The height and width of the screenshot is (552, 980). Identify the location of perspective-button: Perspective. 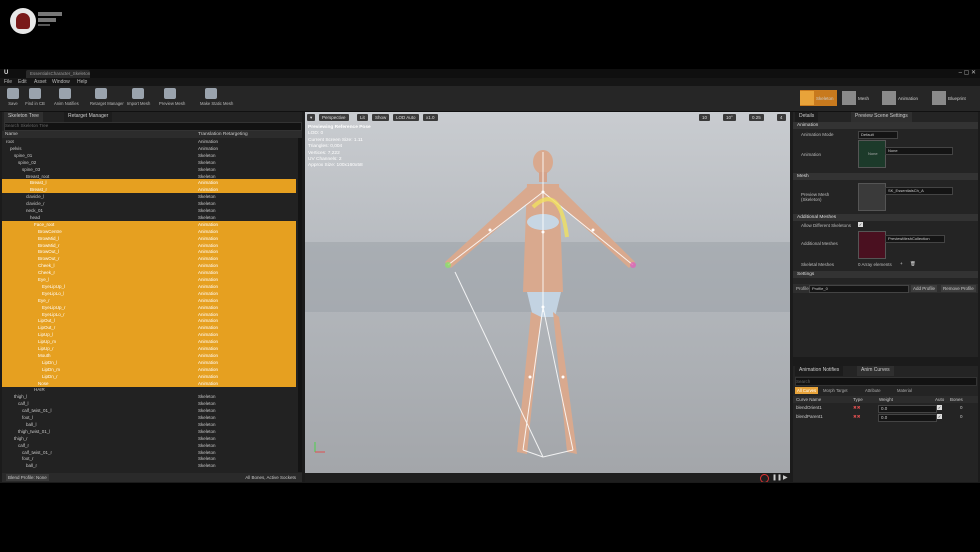
(334, 117).